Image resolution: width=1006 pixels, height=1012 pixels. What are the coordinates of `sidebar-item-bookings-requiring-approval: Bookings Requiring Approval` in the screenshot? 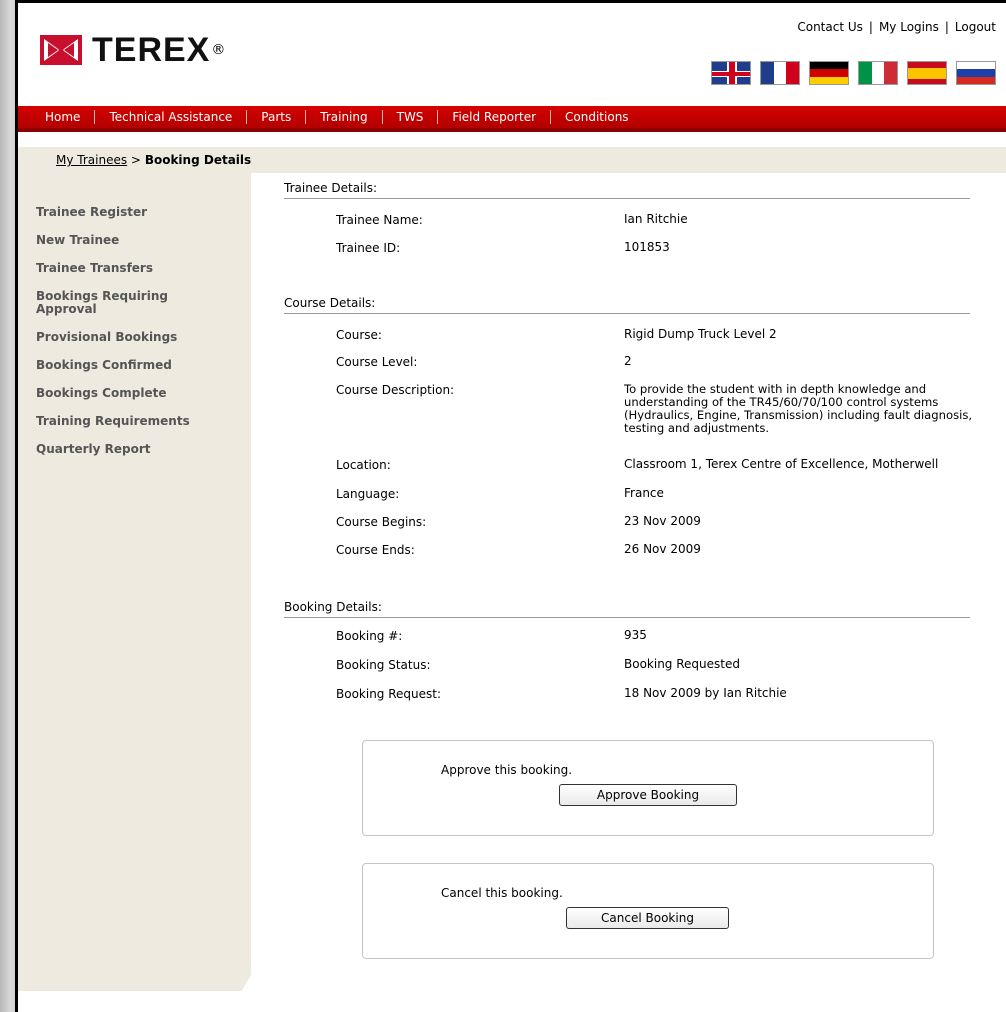 It's located at (111, 303).